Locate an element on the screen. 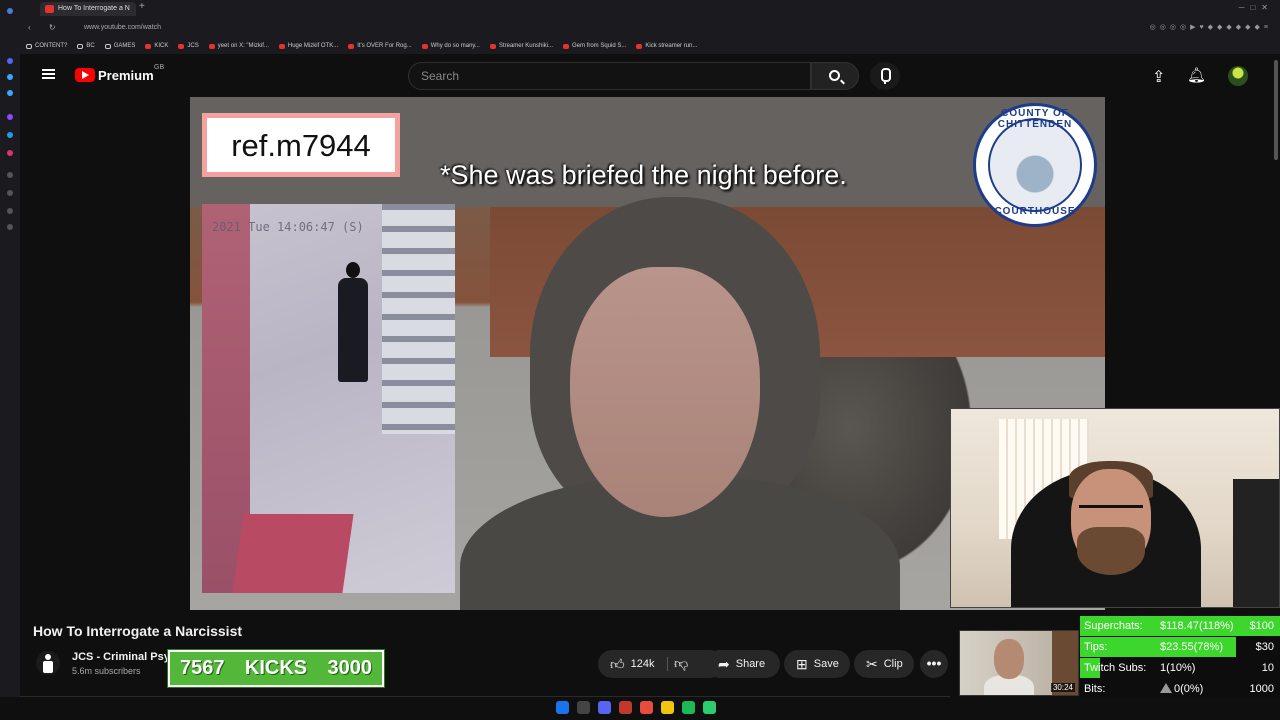 This screenshot has width=1280, height=720. streamer-webcam is located at coordinates (1115, 508).